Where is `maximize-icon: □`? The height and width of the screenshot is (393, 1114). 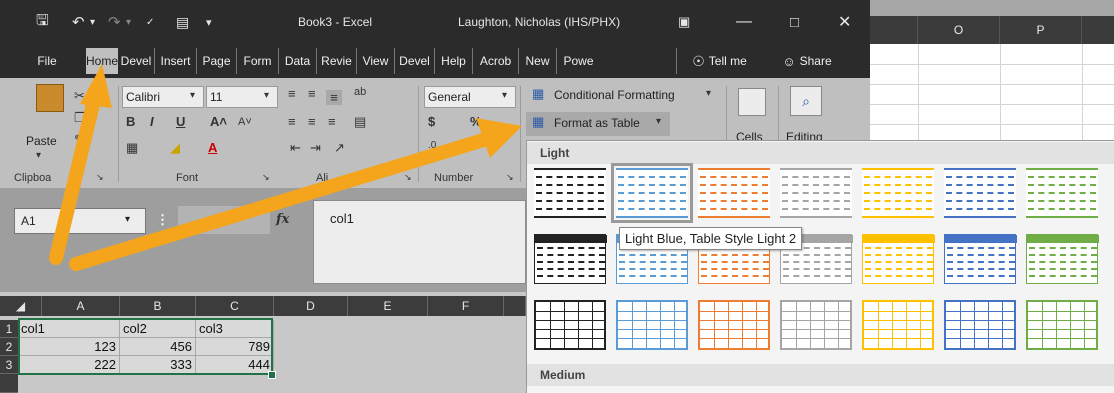 maximize-icon: □ is located at coordinates (794, 22).